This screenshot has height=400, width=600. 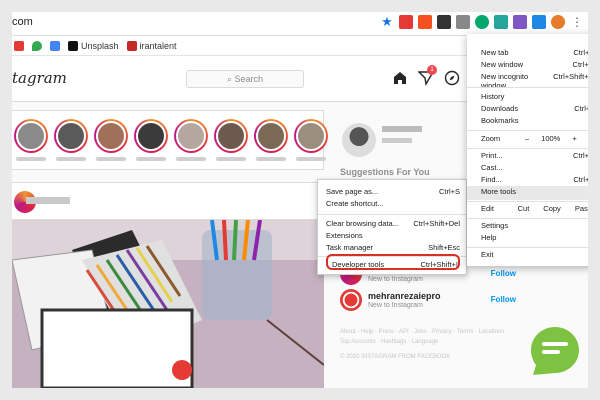 I want to click on direct-message-icon: 1, so click(x=427, y=76).